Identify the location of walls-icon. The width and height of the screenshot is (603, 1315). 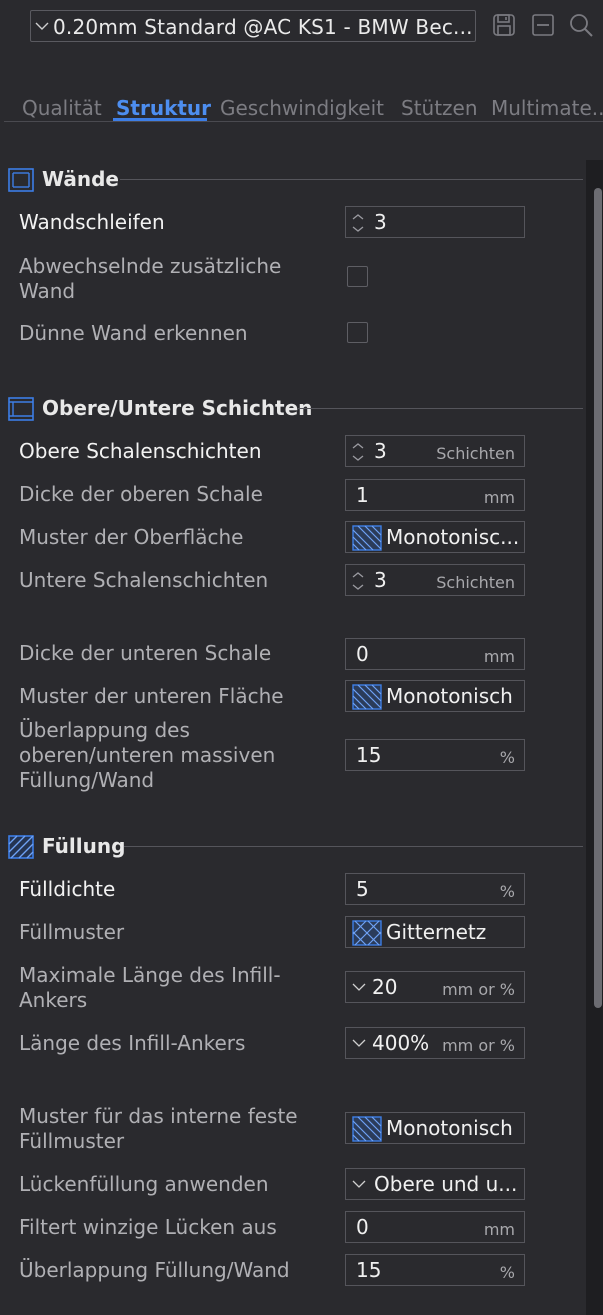
(21, 180).